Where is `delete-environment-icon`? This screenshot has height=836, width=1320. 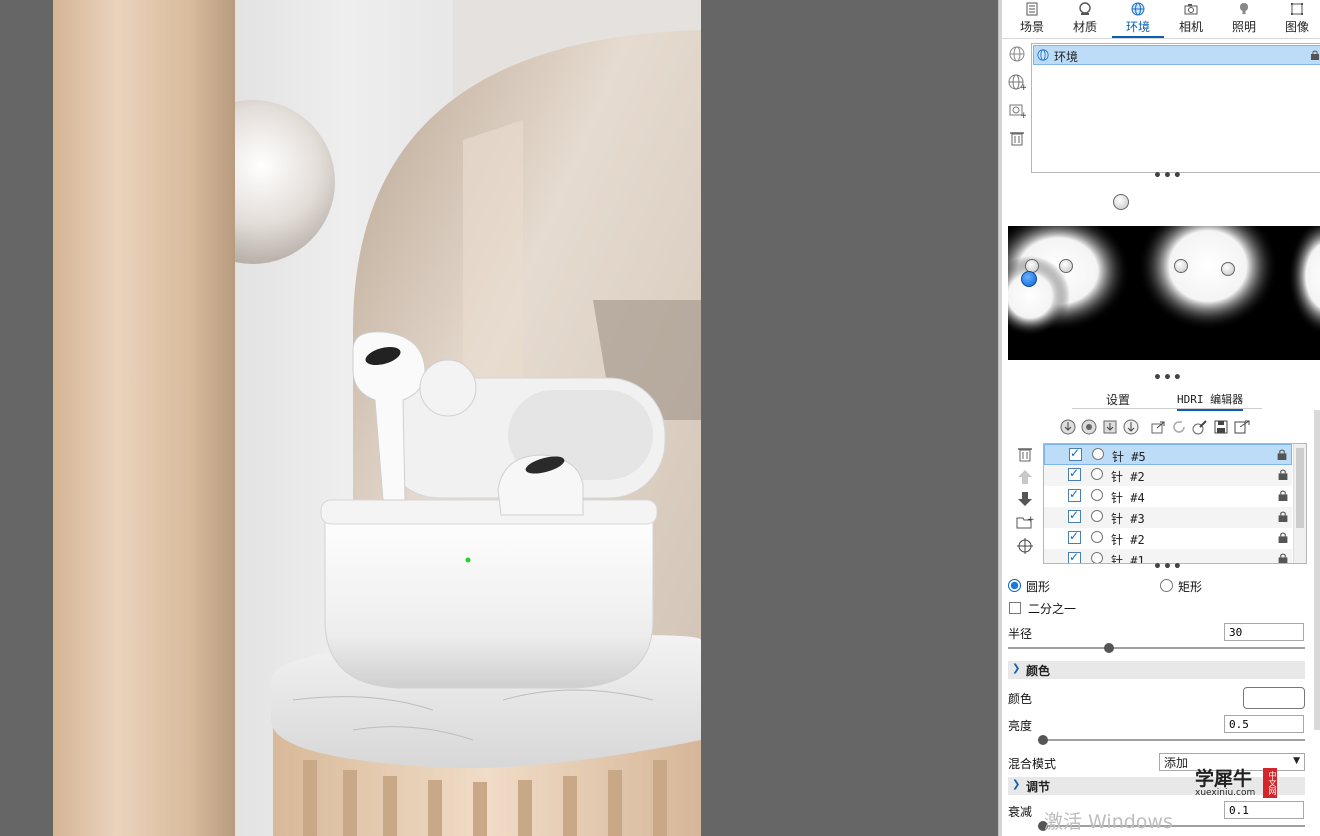 delete-environment-icon is located at coordinates (1017, 138).